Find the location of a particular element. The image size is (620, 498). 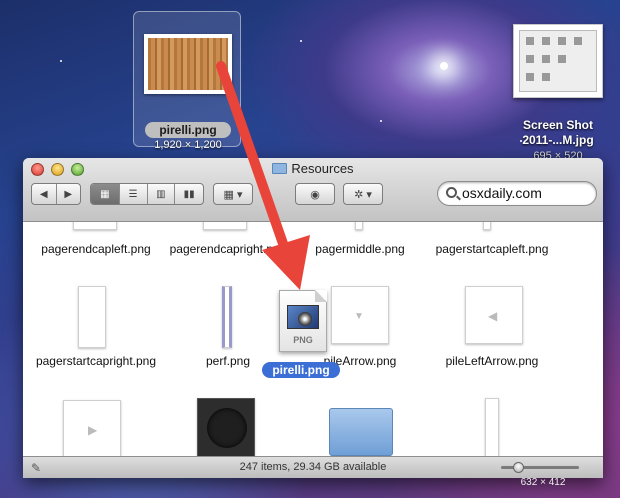

window-title-text: Resources is located at coordinates (322, 168).